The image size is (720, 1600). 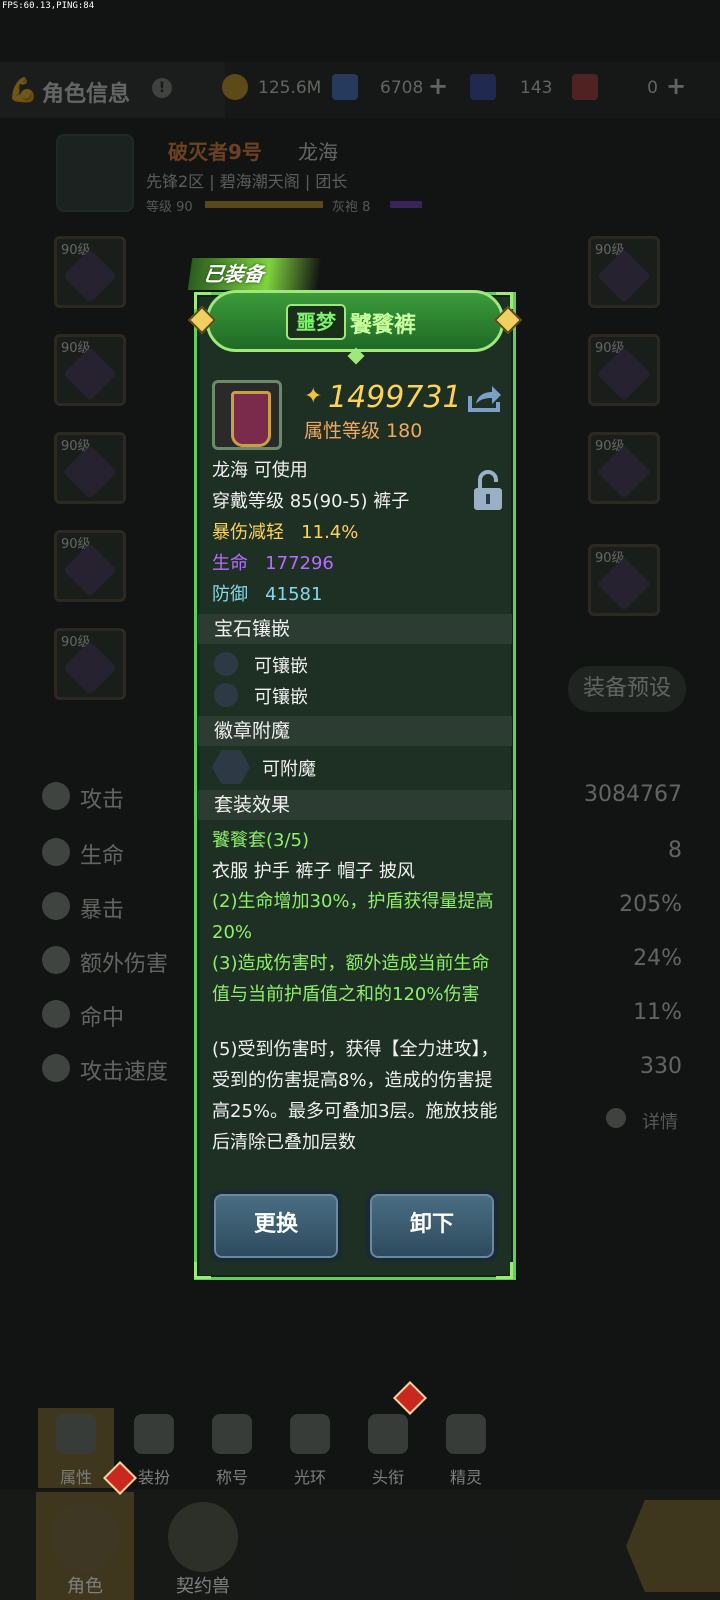 What do you see at coordinates (351, 979) in the screenshot?
I see `set-bonus-3: (3)造成伤害时，额外造成当前生命值与当前护盾值之和的120%伤害` at bounding box center [351, 979].